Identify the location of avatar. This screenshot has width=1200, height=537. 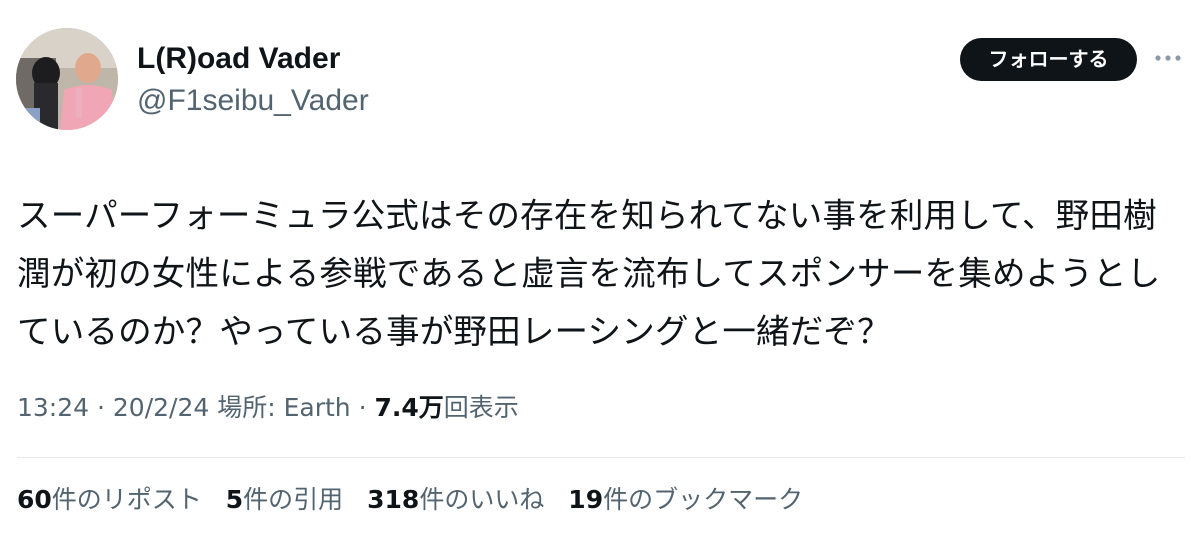
(67, 79).